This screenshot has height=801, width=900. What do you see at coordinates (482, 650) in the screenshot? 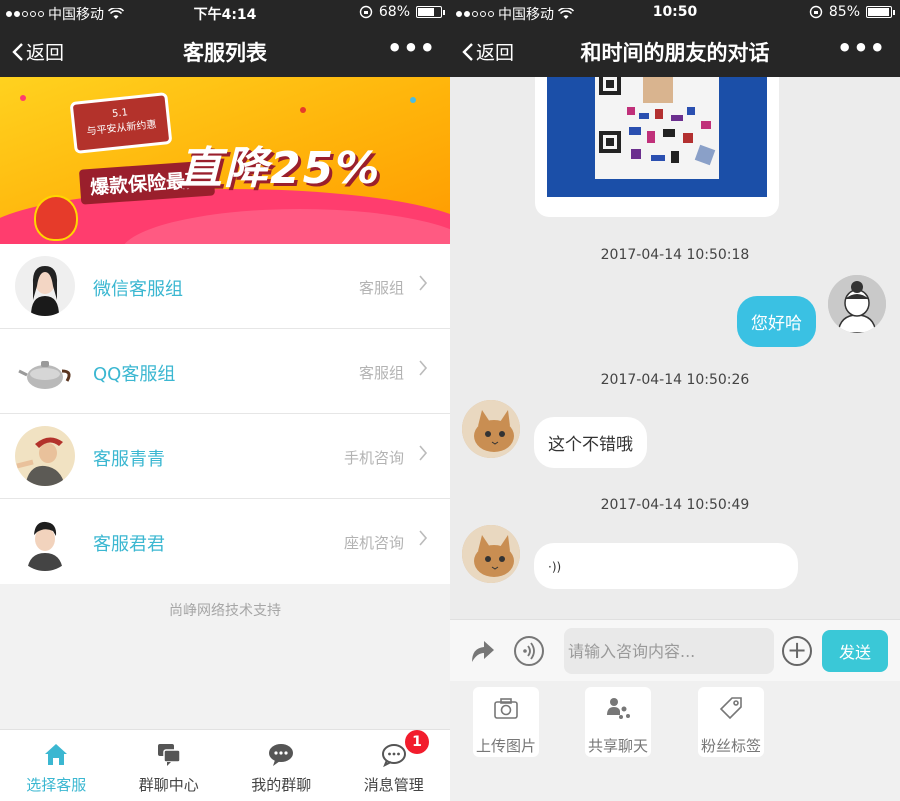
I see `share-arrow-icon` at bounding box center [482, 650].